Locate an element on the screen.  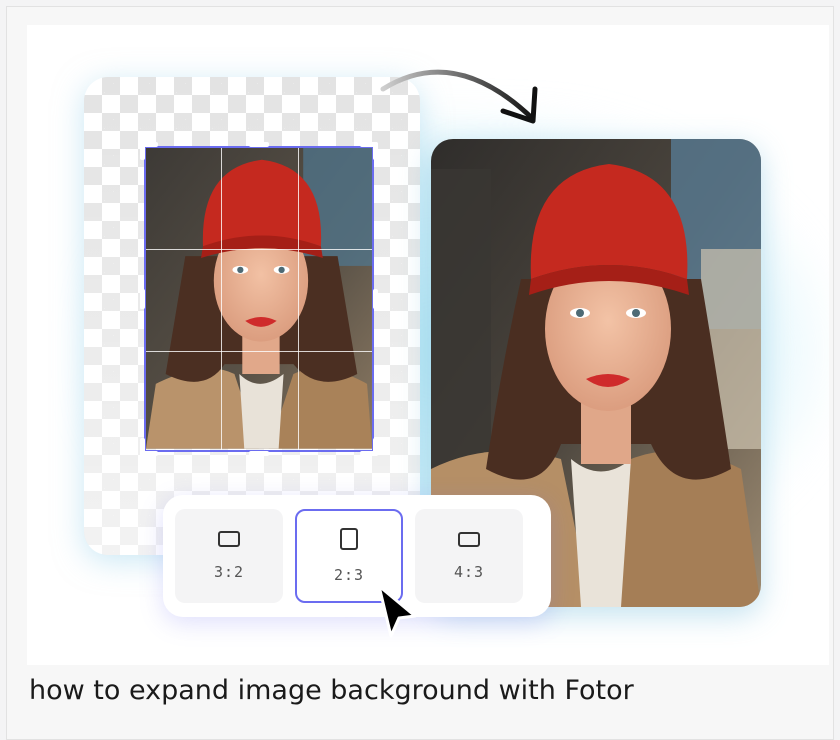
mouse-pointer-icon is located at coordinates (397, 611).